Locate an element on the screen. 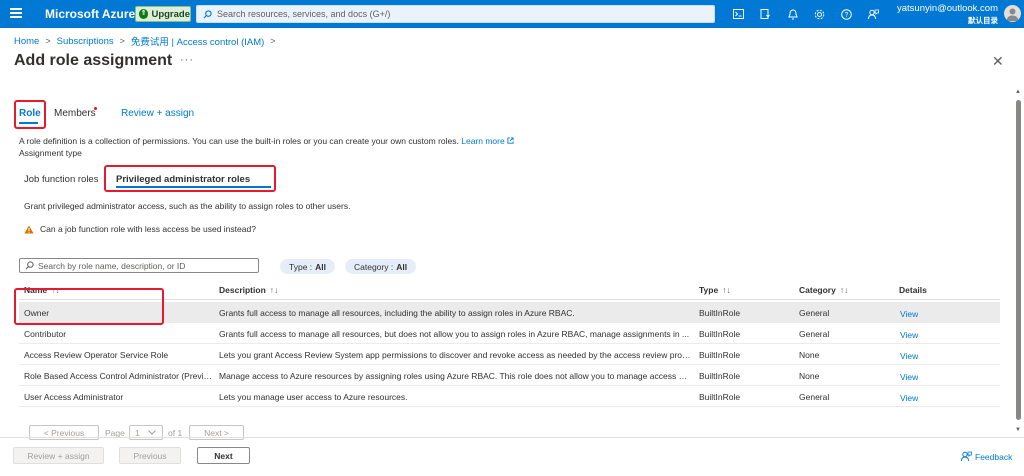 This screenshot has width=1024, height=476. category-filter-value: All is located at coordinates (402, 266).